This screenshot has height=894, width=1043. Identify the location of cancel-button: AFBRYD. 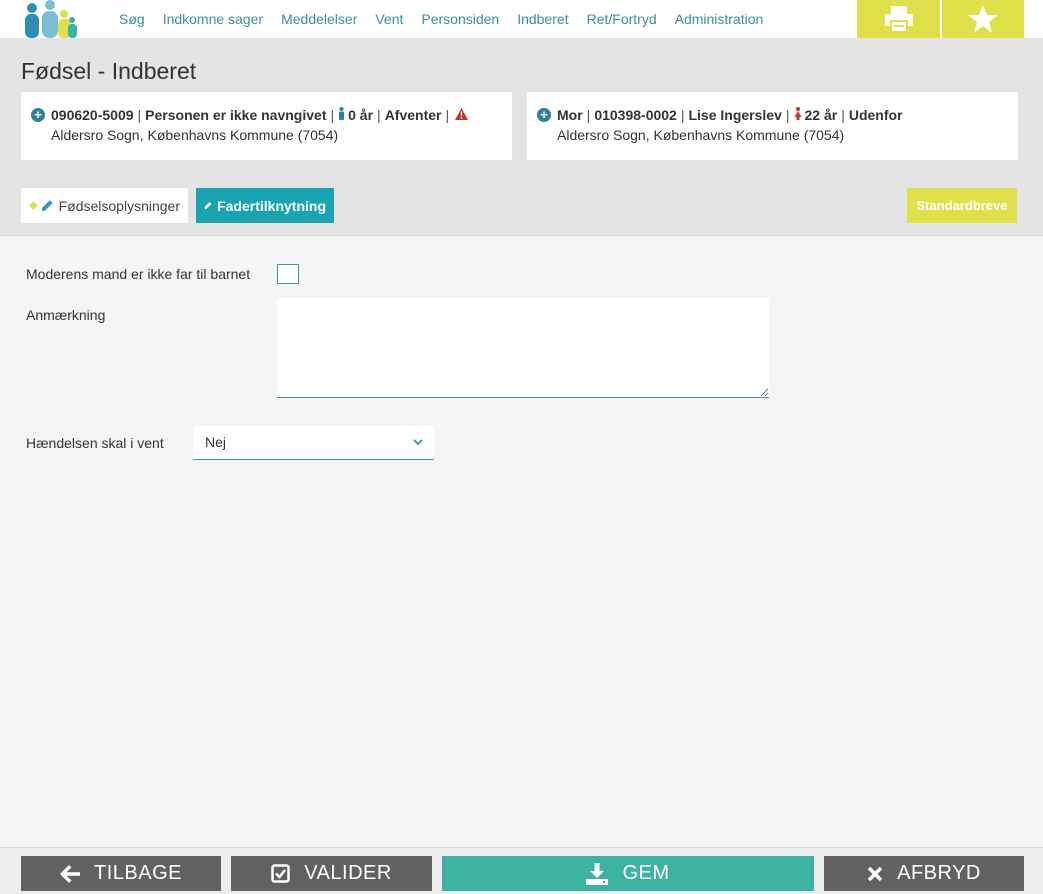
(924, 873).